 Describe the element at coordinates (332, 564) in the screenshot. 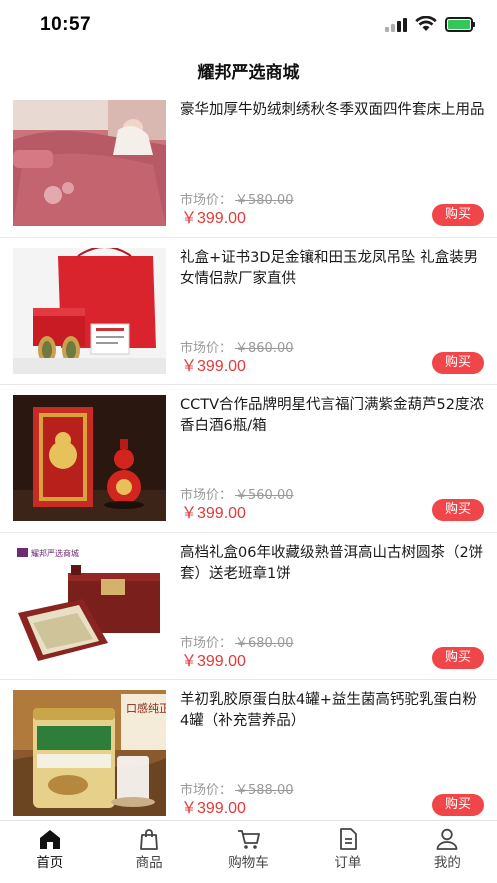

I see `product-title: 高档礼盒06年收藏级熟普洱高山古树圆茶（2饼套）送老班章1饼` at that location.